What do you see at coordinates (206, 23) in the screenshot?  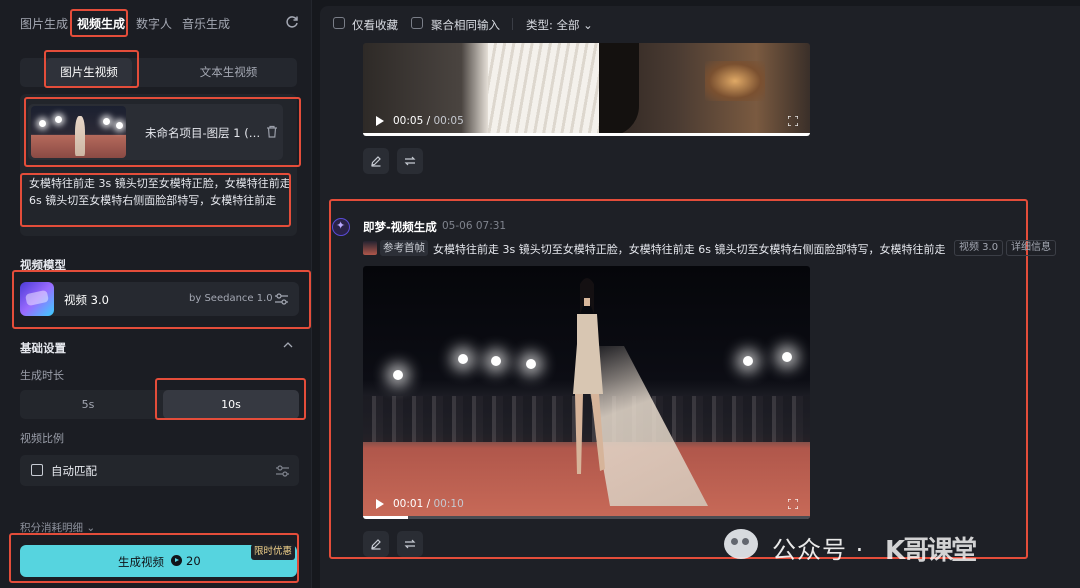 I see `tab-music-generation: 音乐生成` at bounding box center [206, 23].